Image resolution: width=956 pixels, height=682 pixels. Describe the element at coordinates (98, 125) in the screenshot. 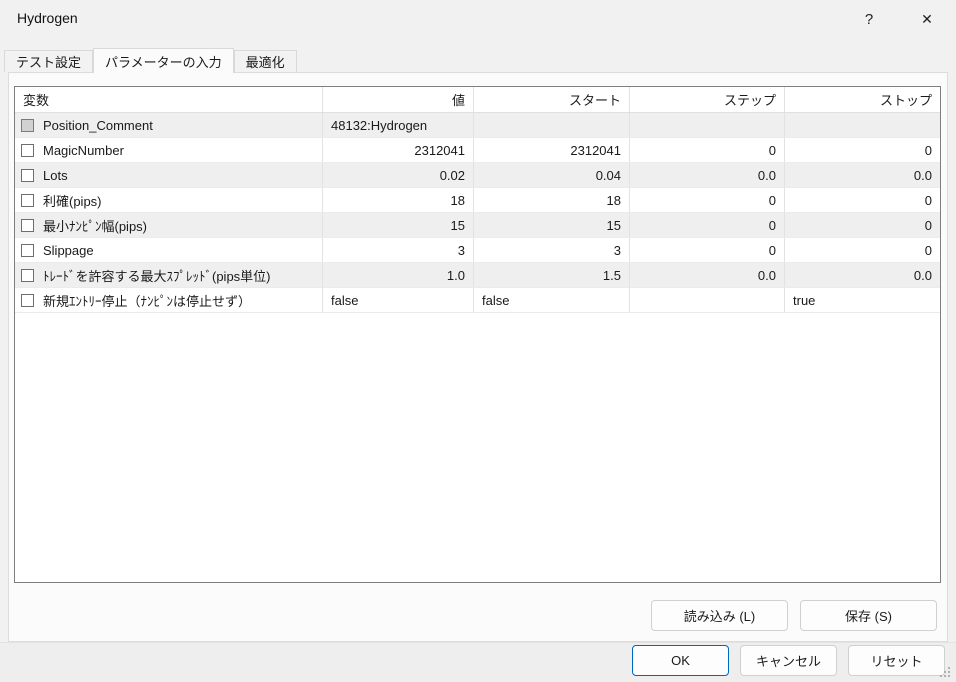

I see `parameter-name: Position_Comment` at that location.